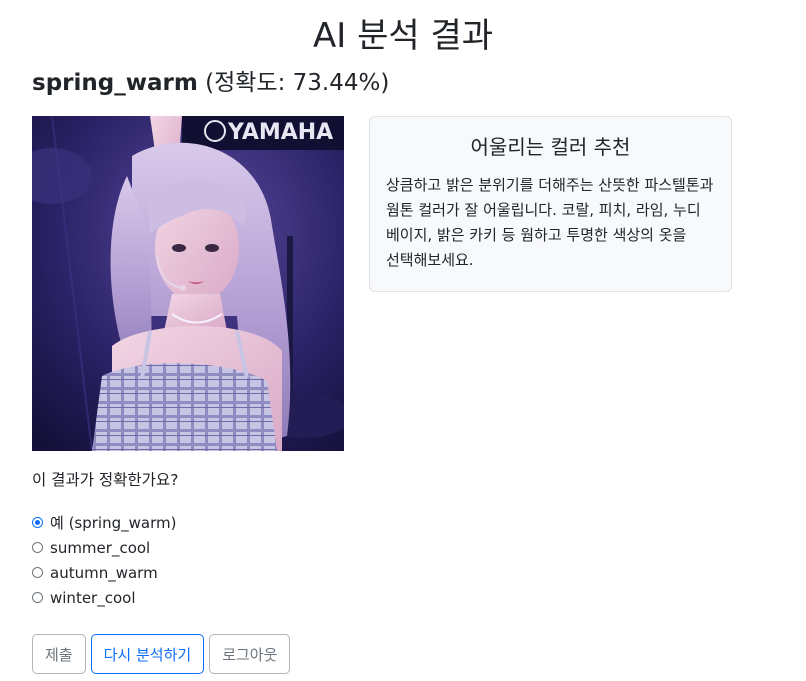  Describe the element at coordinates (100, 547) in the screenshot. I see `option-label: summer_cool` at that location.